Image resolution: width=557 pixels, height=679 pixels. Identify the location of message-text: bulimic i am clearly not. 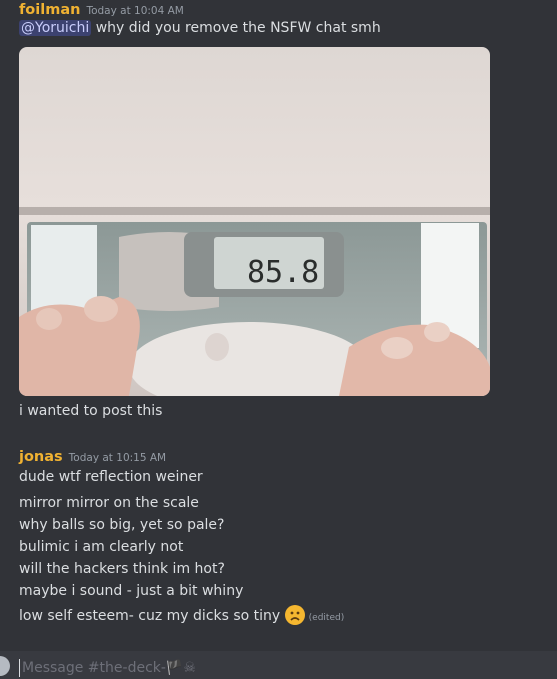
(101, 547).